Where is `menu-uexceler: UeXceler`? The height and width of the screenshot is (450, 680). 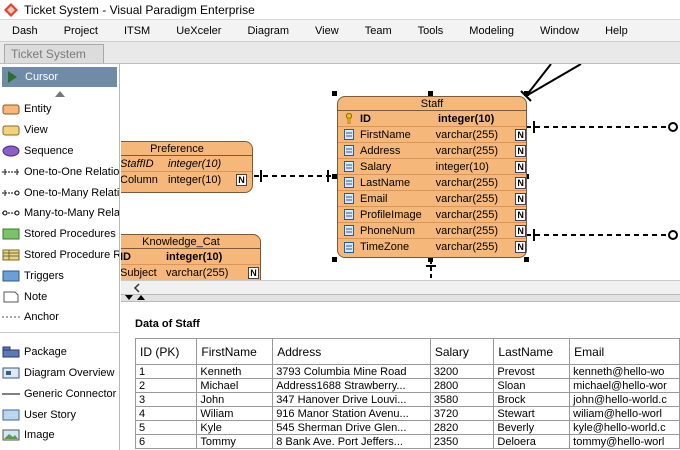 menu-uexceler: UeXceler is located at coordinates (198, 31).